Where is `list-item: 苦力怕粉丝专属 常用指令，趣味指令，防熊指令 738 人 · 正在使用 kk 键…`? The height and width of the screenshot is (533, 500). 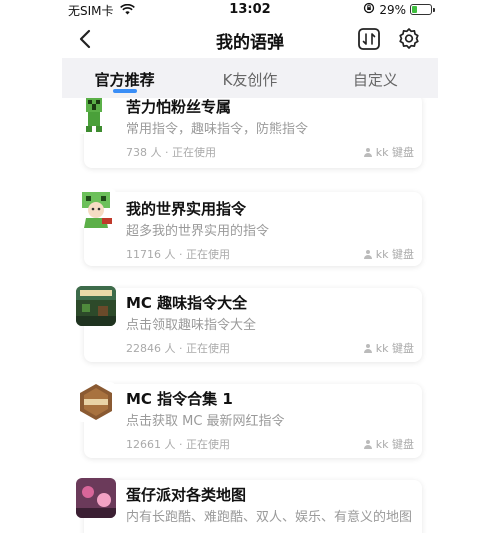 list-item: 苦力怕粉丝专属 常用指令，趣味指令，防熊指令 738 人 · 正在使用 kk 键… is located at coordinates (249, 133).